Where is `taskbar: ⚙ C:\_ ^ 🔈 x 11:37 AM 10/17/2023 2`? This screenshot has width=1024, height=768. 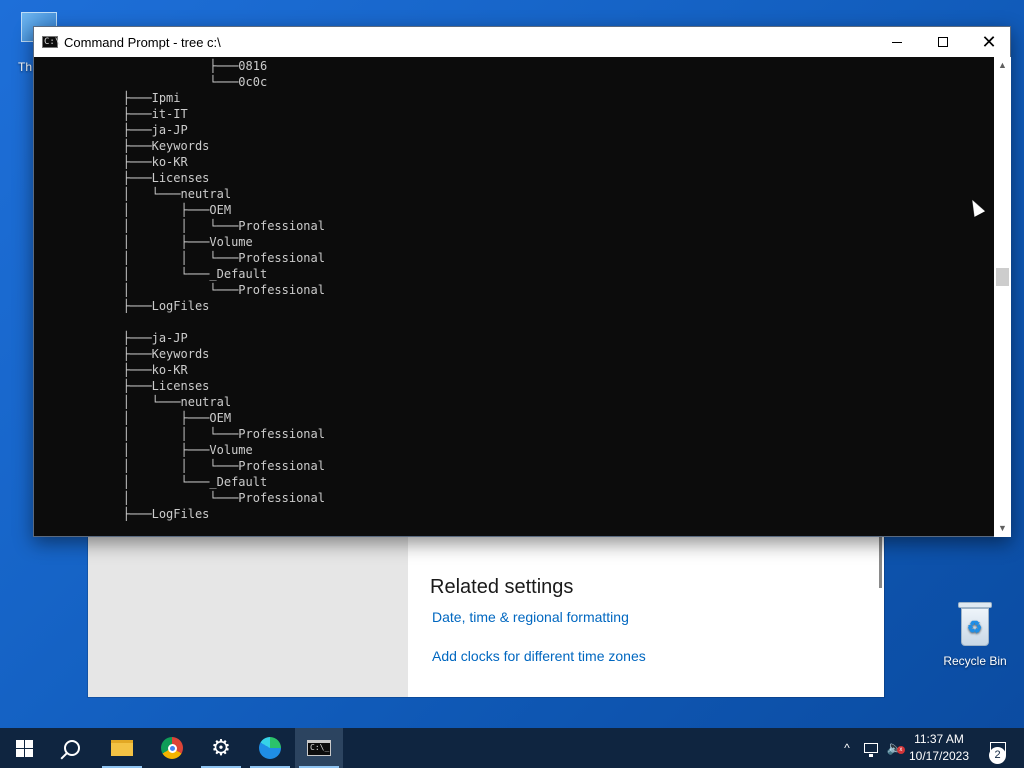
taskbar: ⚙ C:\_ ^ 🔈 x 11:37 AM 10/17/2023 2 is located at coordinates (512, 748).